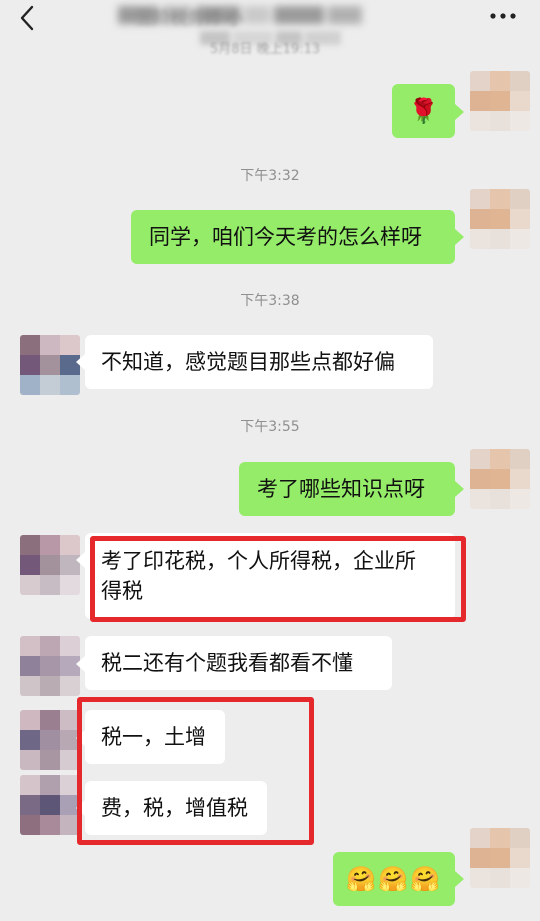  I want to click on timestamp: 下午3:55, so click(270, 427).